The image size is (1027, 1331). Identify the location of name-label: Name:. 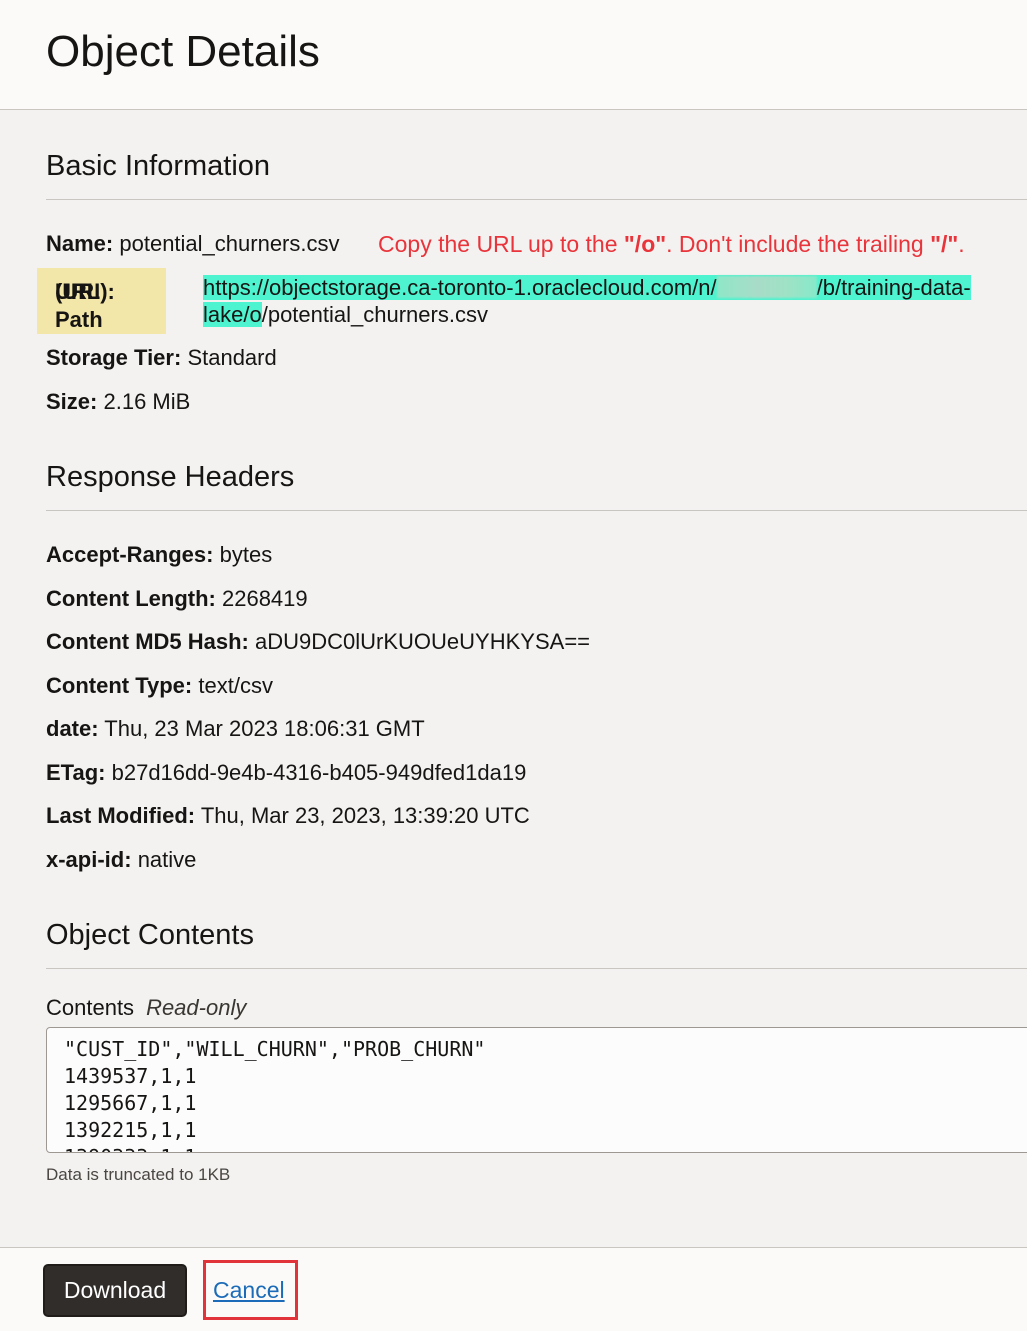
(80, 243).